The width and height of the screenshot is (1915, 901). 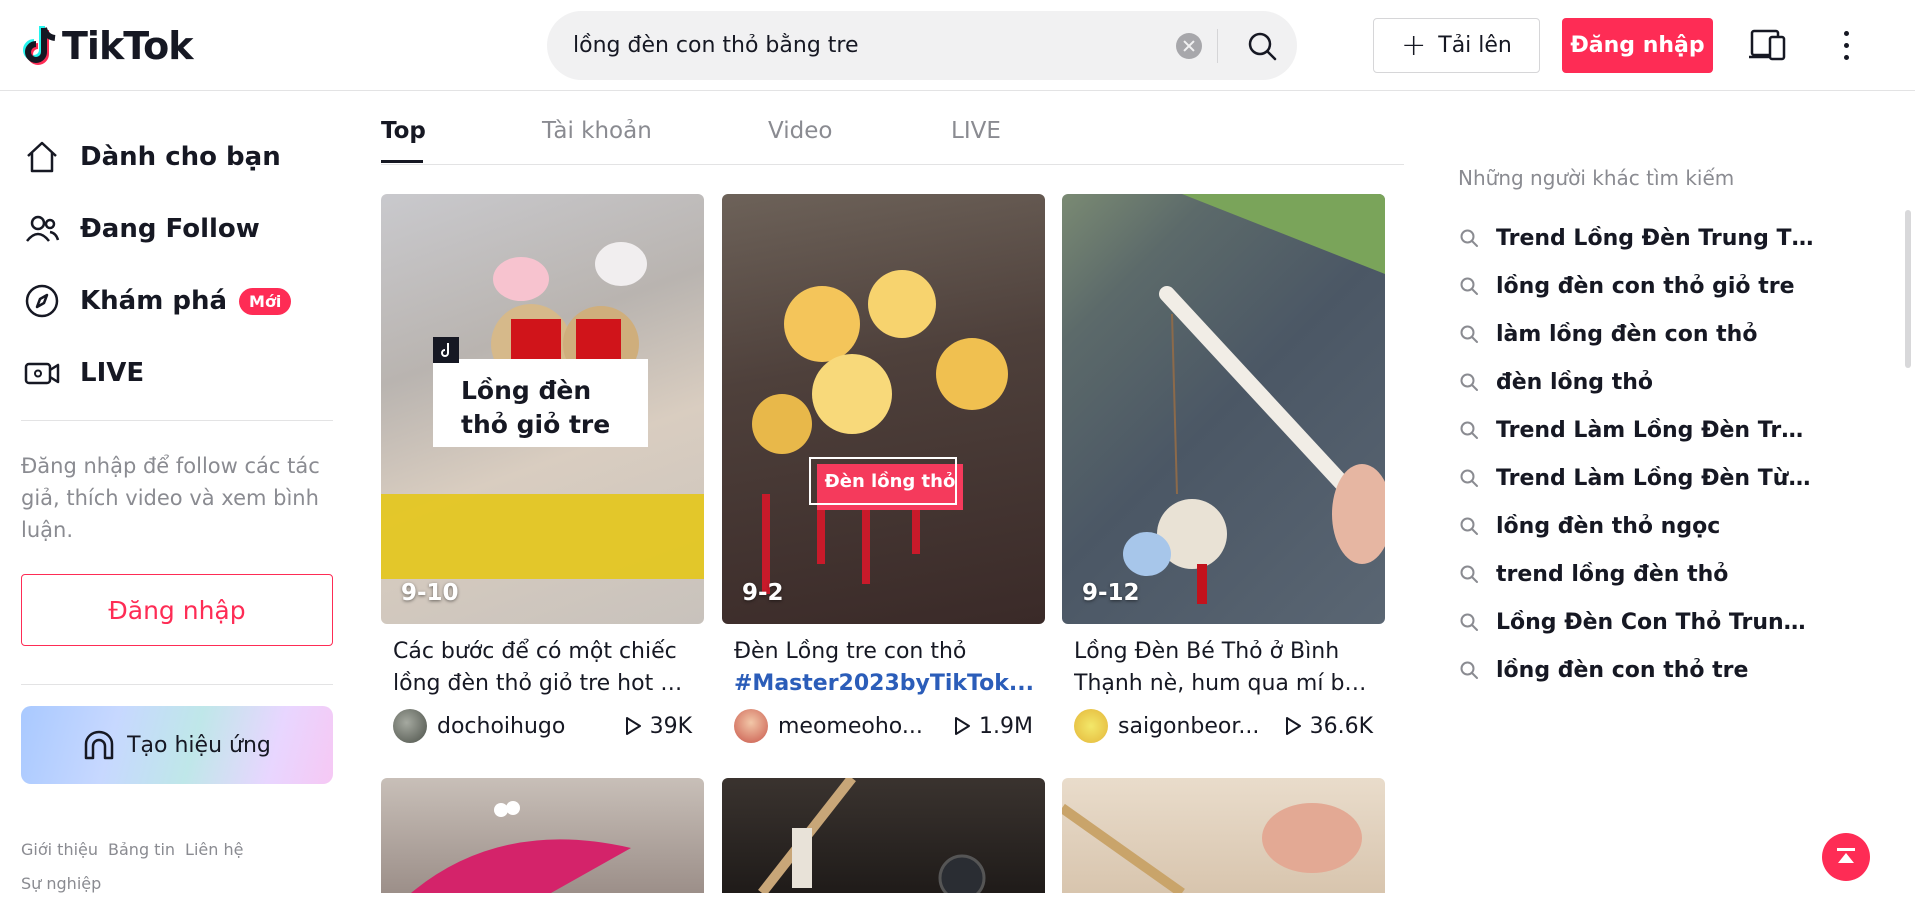 What do you see at coordinates (403, 131) in the screenshot?
I see `tab-top: Top` at bounding box center [403, 131].